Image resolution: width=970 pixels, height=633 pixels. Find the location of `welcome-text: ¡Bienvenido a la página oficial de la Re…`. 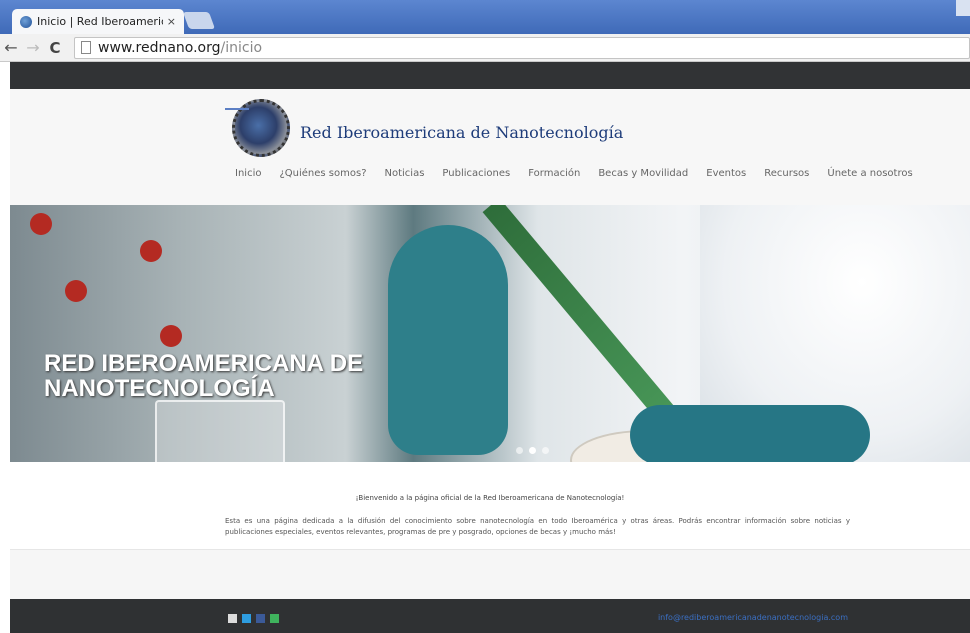

welcome-text: ¡Bienvenido a la página oficial de la Re… is located at coordinates (490, 498).